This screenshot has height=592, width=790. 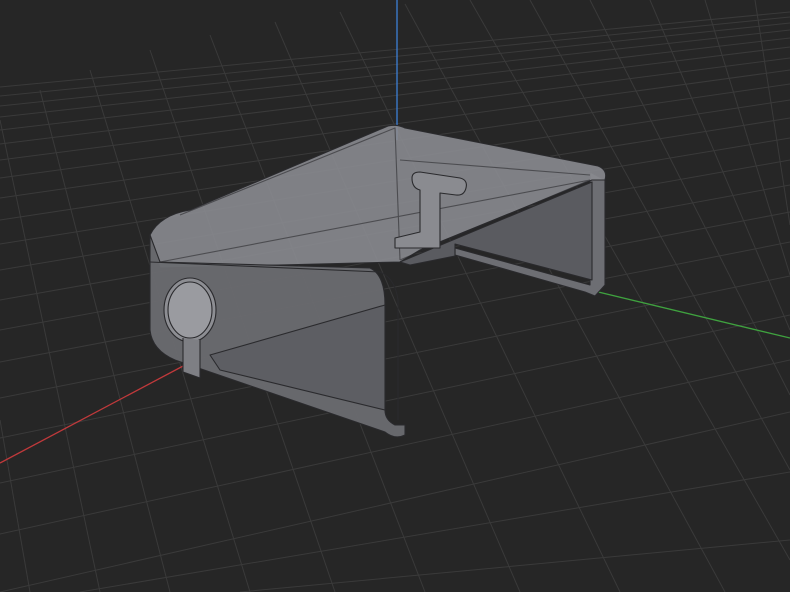 What do you see at coordinates (689, 314) in the screenshot?
I see `y-axis` at bounding box center [689, 314].